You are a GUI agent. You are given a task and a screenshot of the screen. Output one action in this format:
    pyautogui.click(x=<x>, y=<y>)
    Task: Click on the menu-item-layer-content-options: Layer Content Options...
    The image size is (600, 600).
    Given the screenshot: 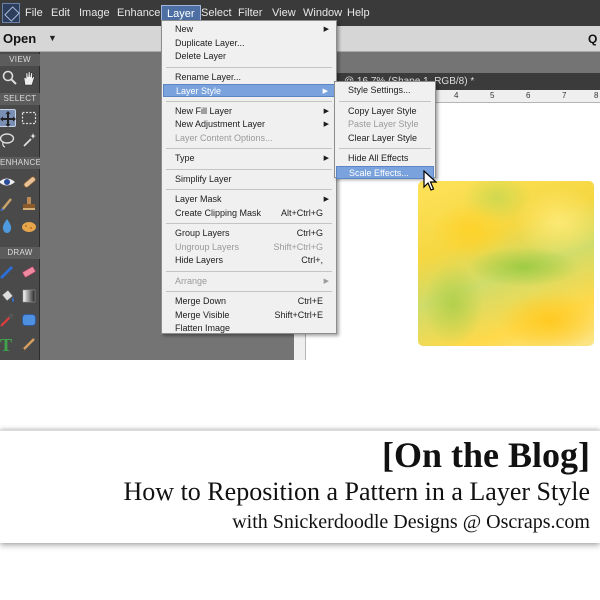 What is the action you would take?
    pyautogui.click(x=249, y=138)
    